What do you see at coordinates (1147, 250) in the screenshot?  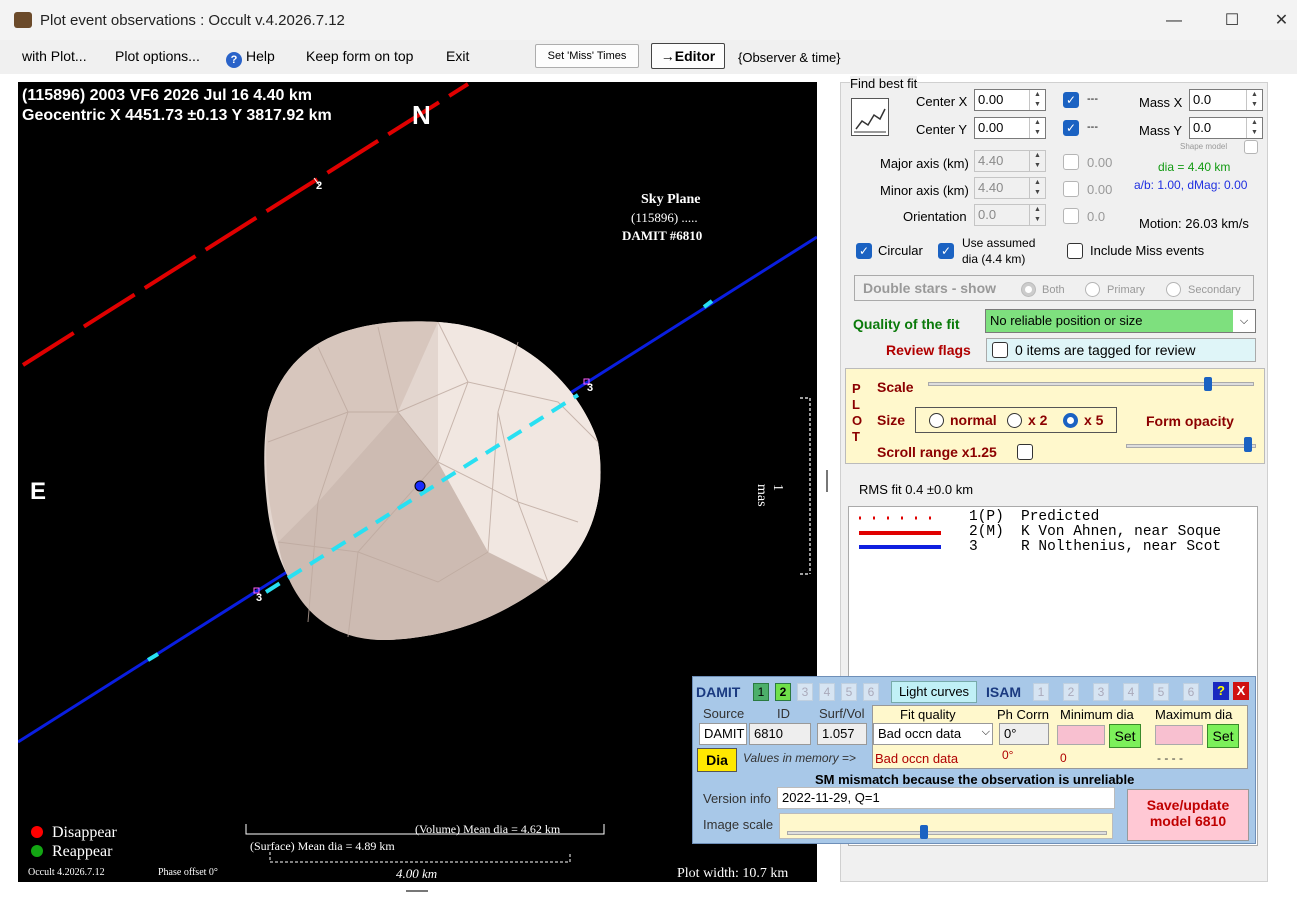 I see `include-miss-label: Include Miss events` at bounding box center [1147, 250].